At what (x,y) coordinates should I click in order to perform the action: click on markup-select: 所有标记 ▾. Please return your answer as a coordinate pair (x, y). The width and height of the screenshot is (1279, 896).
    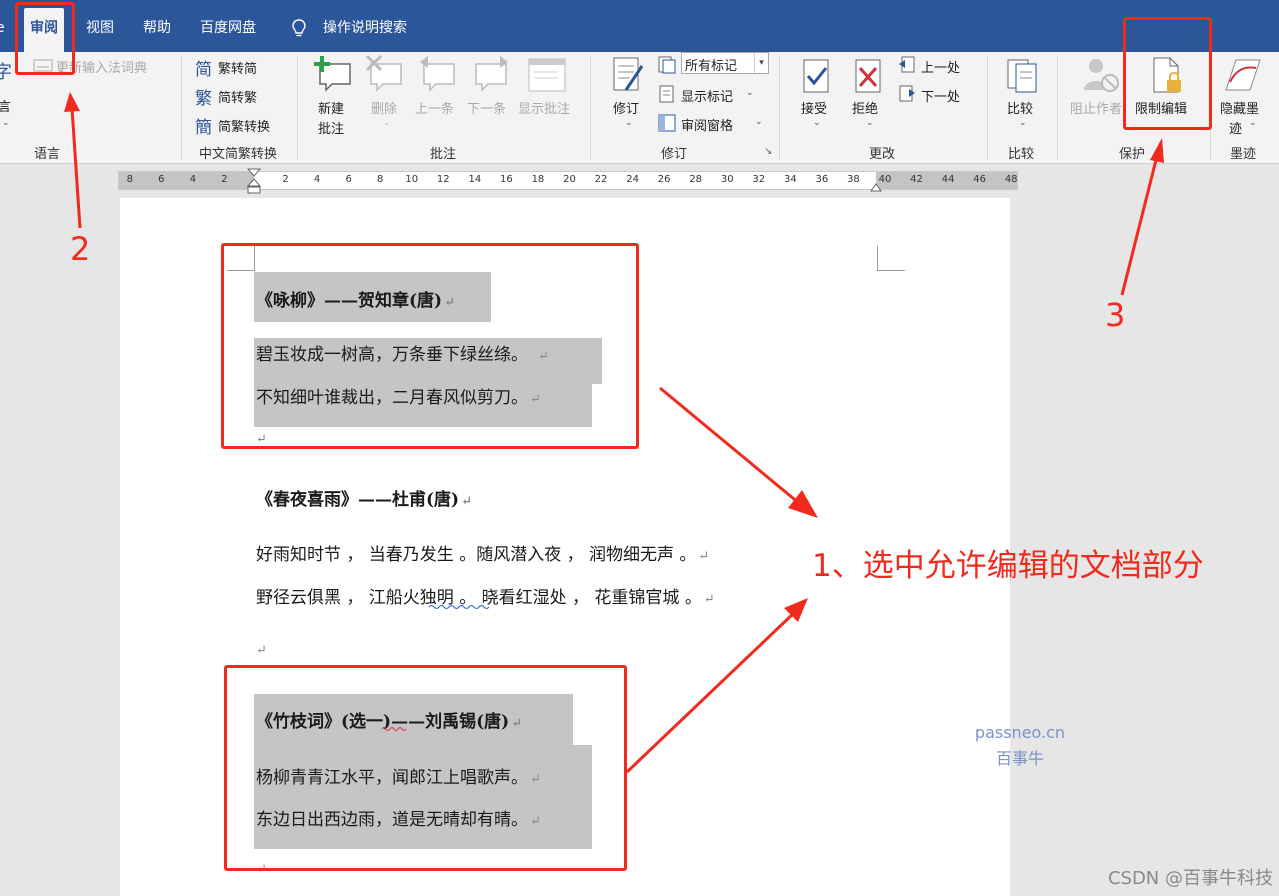
    Looking at the image, I should click on (725, 63).